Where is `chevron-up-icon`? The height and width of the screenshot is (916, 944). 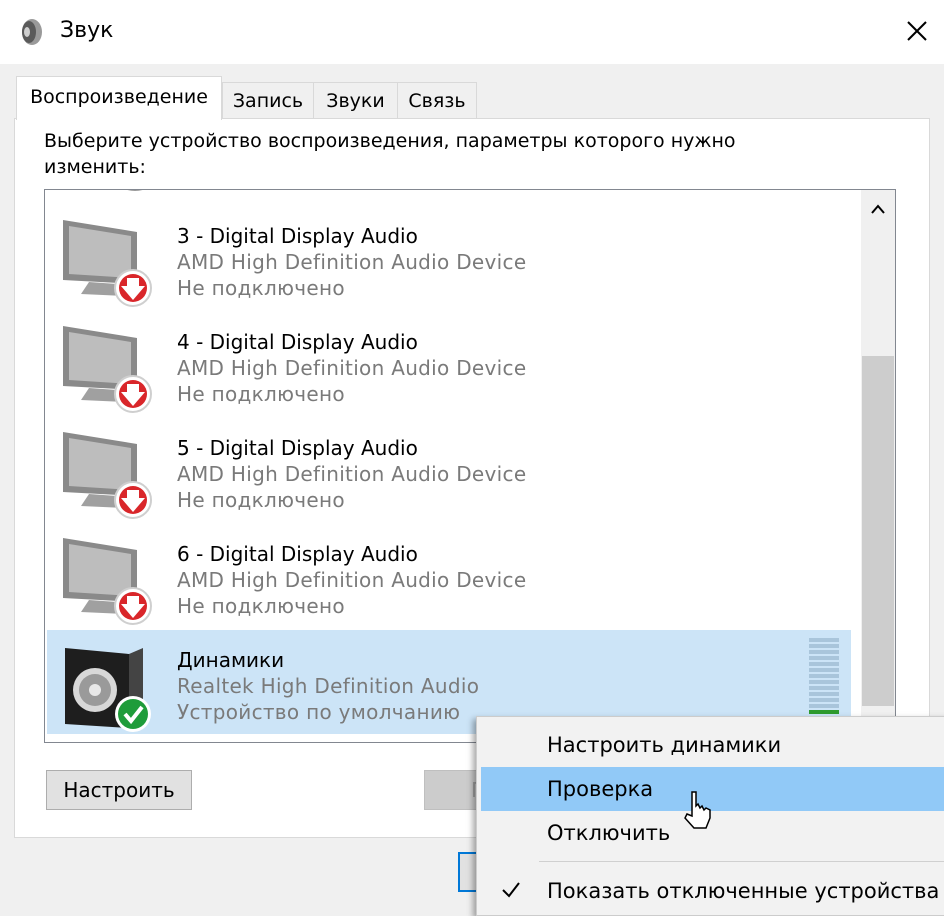 chevron-up-icon is located at coordinates (878, 209).